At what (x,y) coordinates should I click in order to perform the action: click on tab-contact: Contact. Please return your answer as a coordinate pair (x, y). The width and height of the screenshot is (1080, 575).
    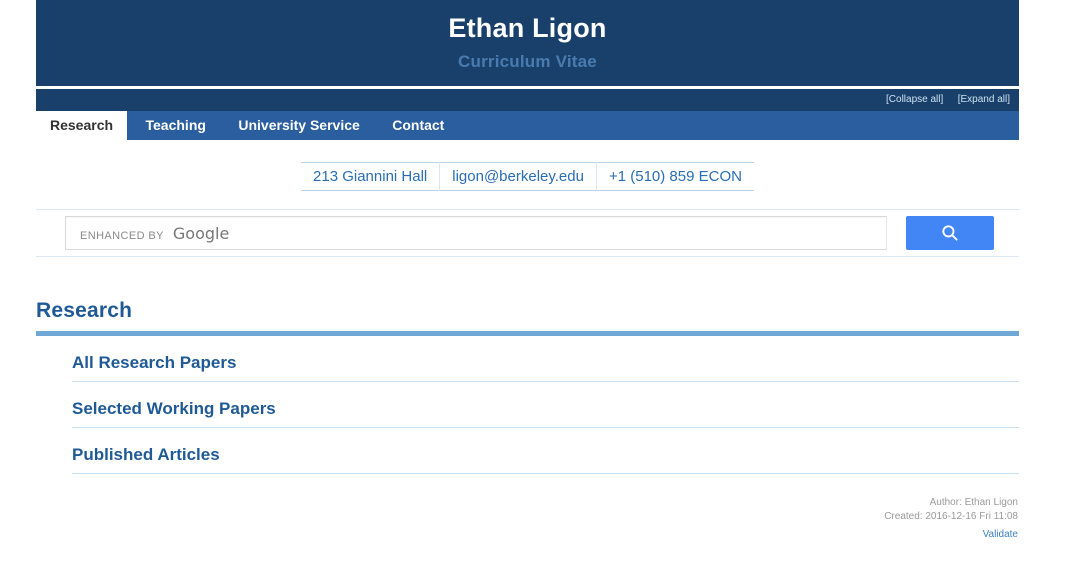
    Looking at the image, I should click on (418, 125).